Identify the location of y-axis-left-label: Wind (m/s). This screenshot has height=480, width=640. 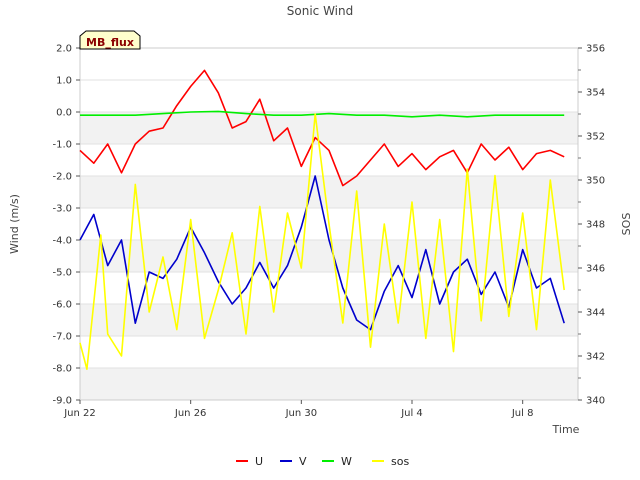
(14, 224).